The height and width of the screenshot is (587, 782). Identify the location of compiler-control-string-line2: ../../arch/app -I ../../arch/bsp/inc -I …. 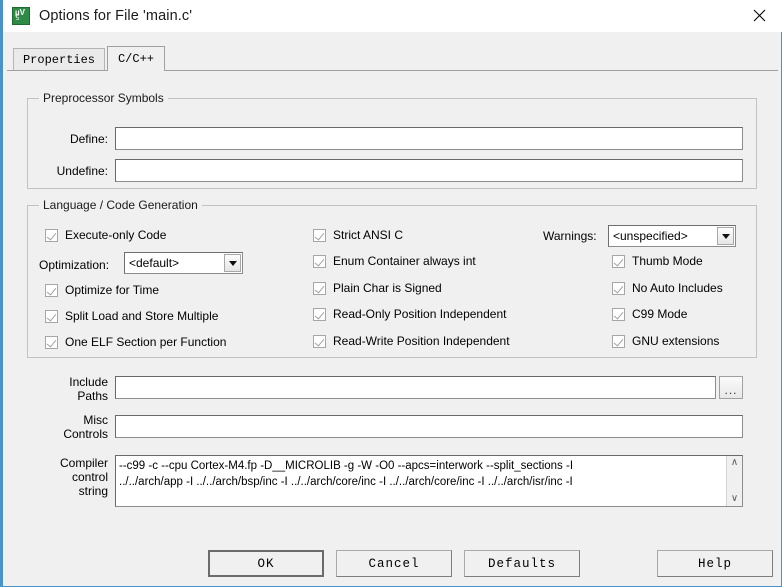
(346, 482).